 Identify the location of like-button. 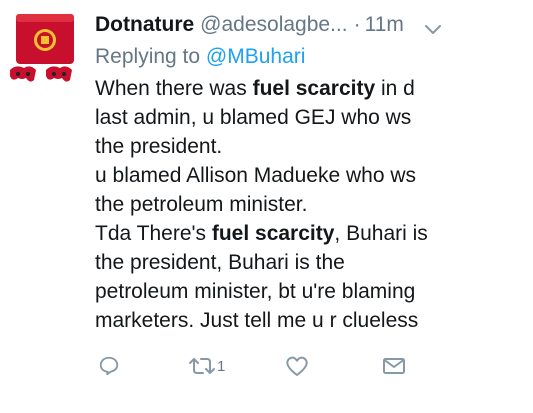
(297, 366).